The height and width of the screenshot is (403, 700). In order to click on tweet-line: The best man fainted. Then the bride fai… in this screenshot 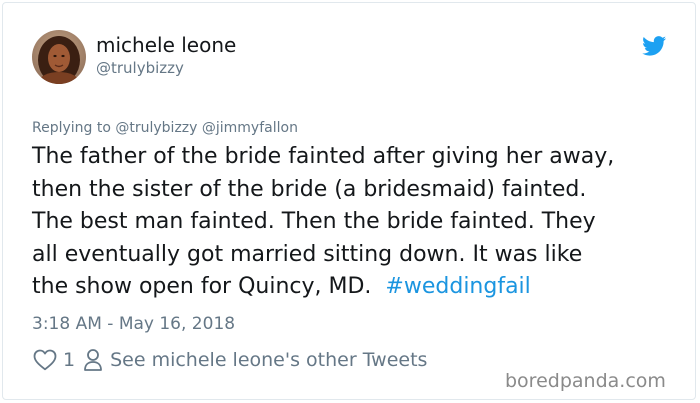, I will do `click(314, 221)`.